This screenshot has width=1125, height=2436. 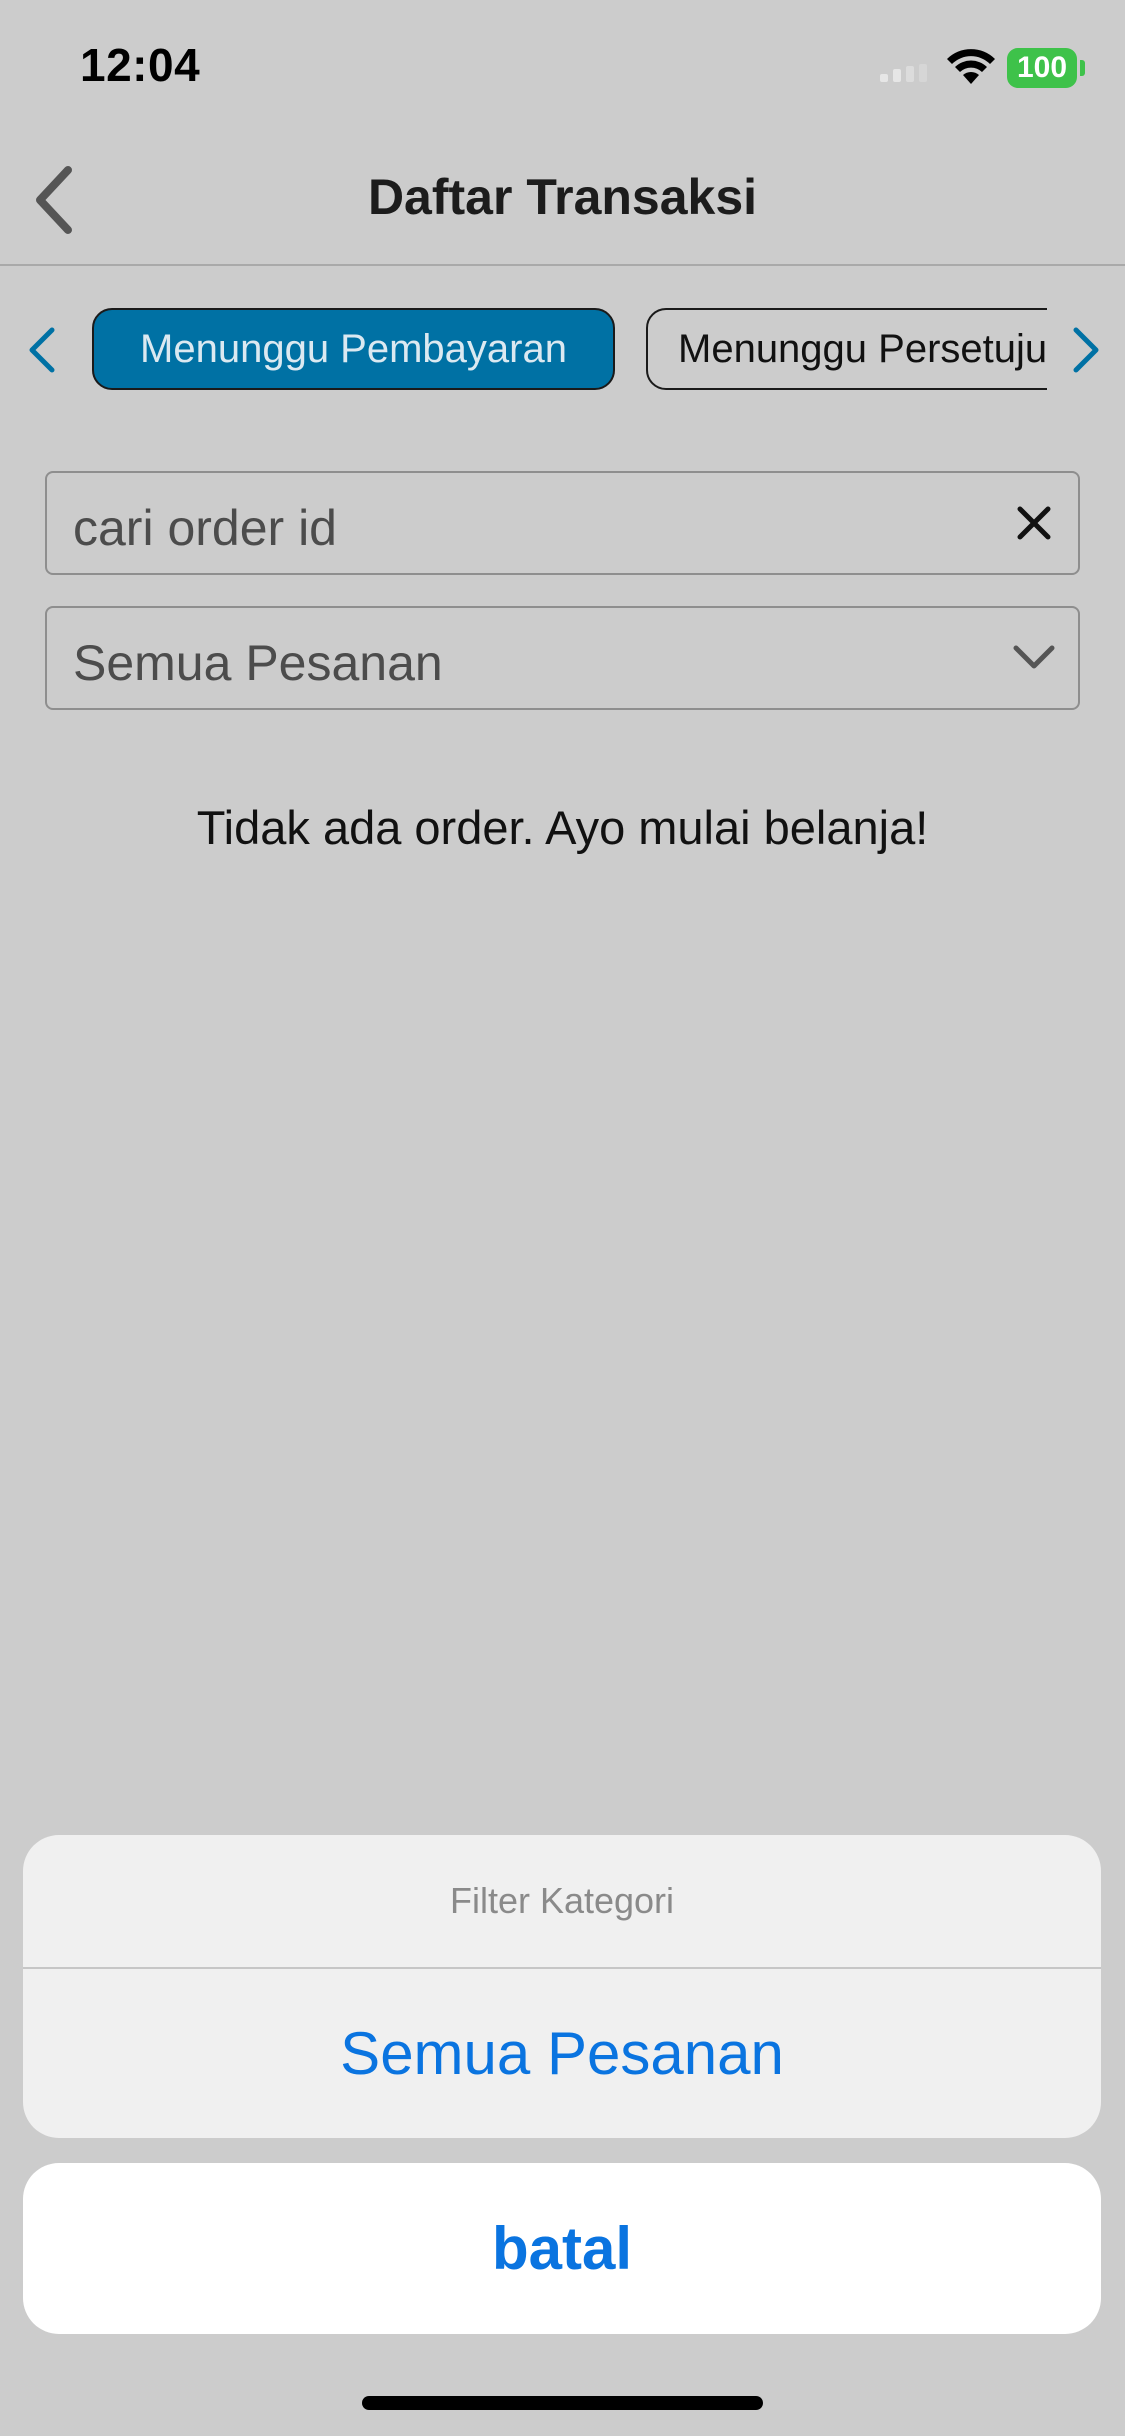 I want to click on tabs-scroller: Menunggu Pembayaran Menunggu Persetujuan, so click(x=569, y=350).